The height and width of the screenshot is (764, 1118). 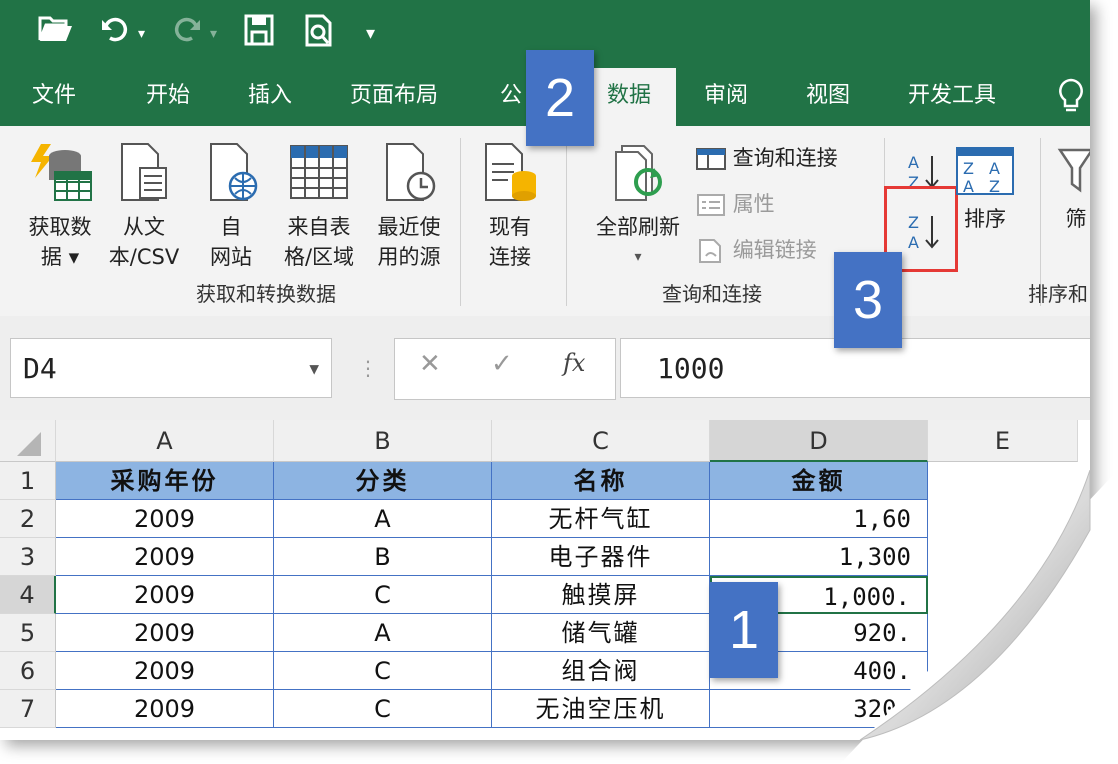 I want to click on recent-clock-icon, so click(x=411, y=172).